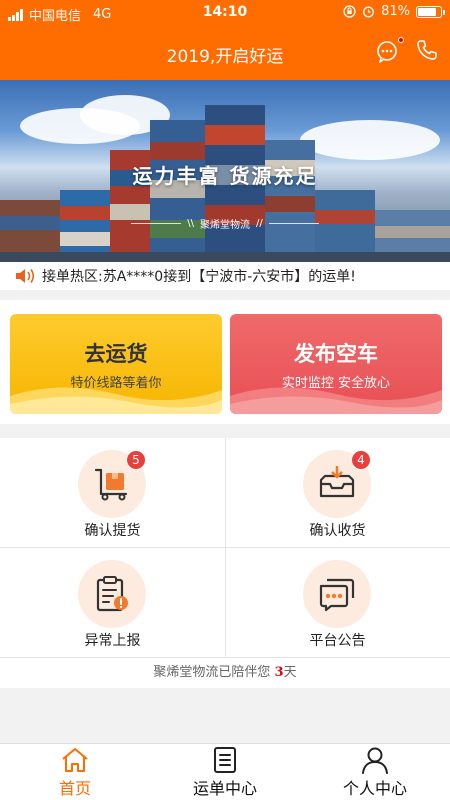 The width and height of the screenshot is (450, 800). Describe the element at coordinates (225, 760) in the screenshot. I see `waybill-icon` at that location.